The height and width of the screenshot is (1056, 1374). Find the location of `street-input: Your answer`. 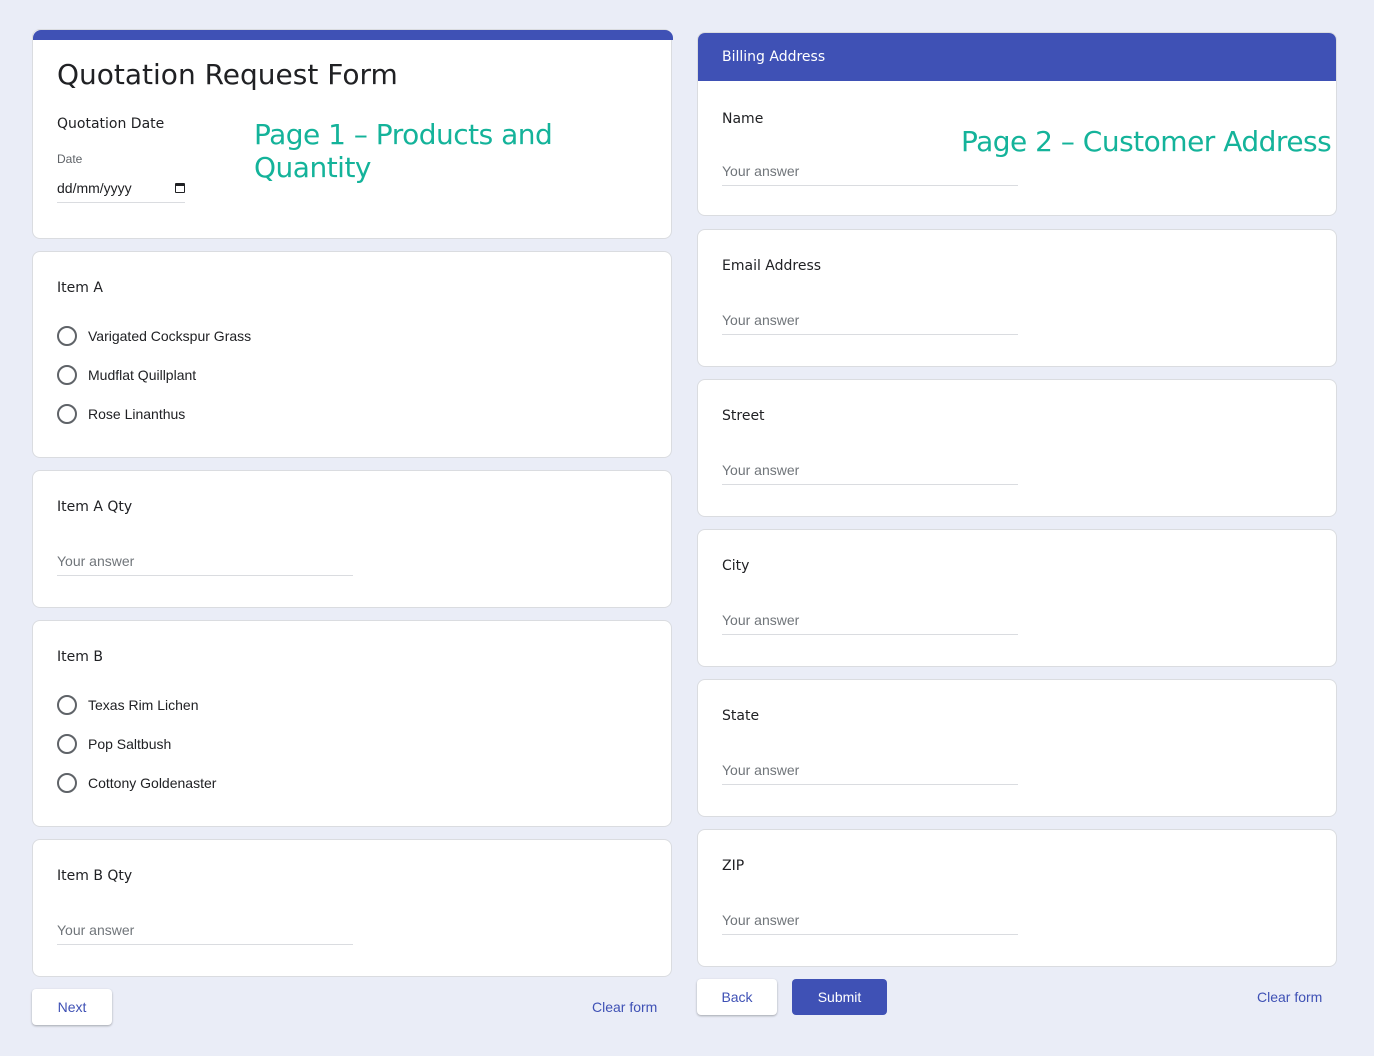

street-input: Your answer is located at coordinates (870, 473).